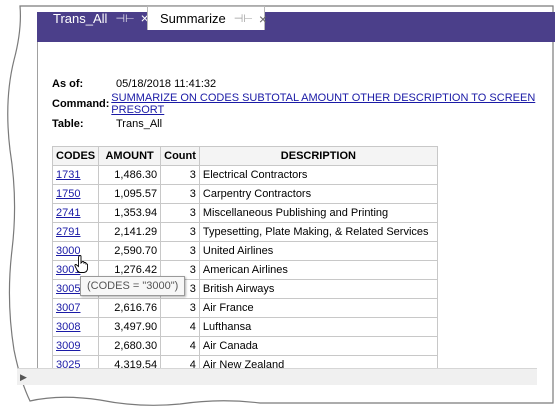 Image resolution: width=555 pixels, height=406 pixels. Describe the element at coordinates (318, 308) in the screenshot. I see `table-cell: Air France` at that location.